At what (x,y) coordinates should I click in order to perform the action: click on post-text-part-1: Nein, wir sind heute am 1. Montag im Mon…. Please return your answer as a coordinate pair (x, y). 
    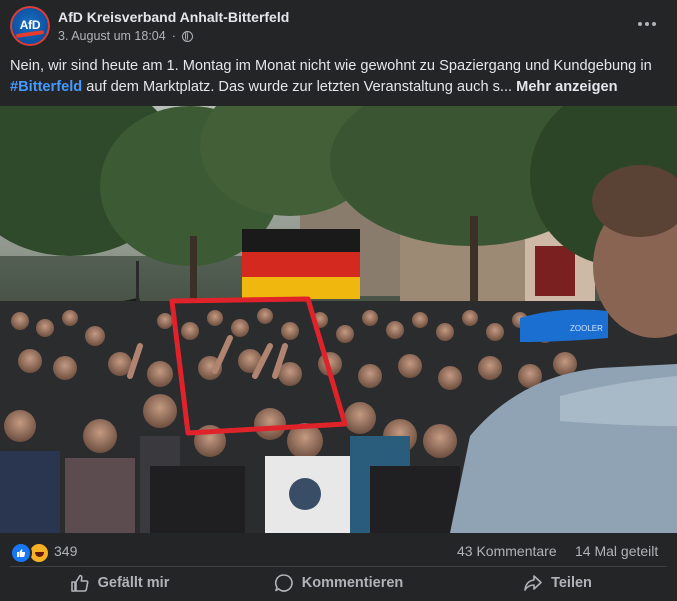
    Looking at the image, I should click on (331, 66).